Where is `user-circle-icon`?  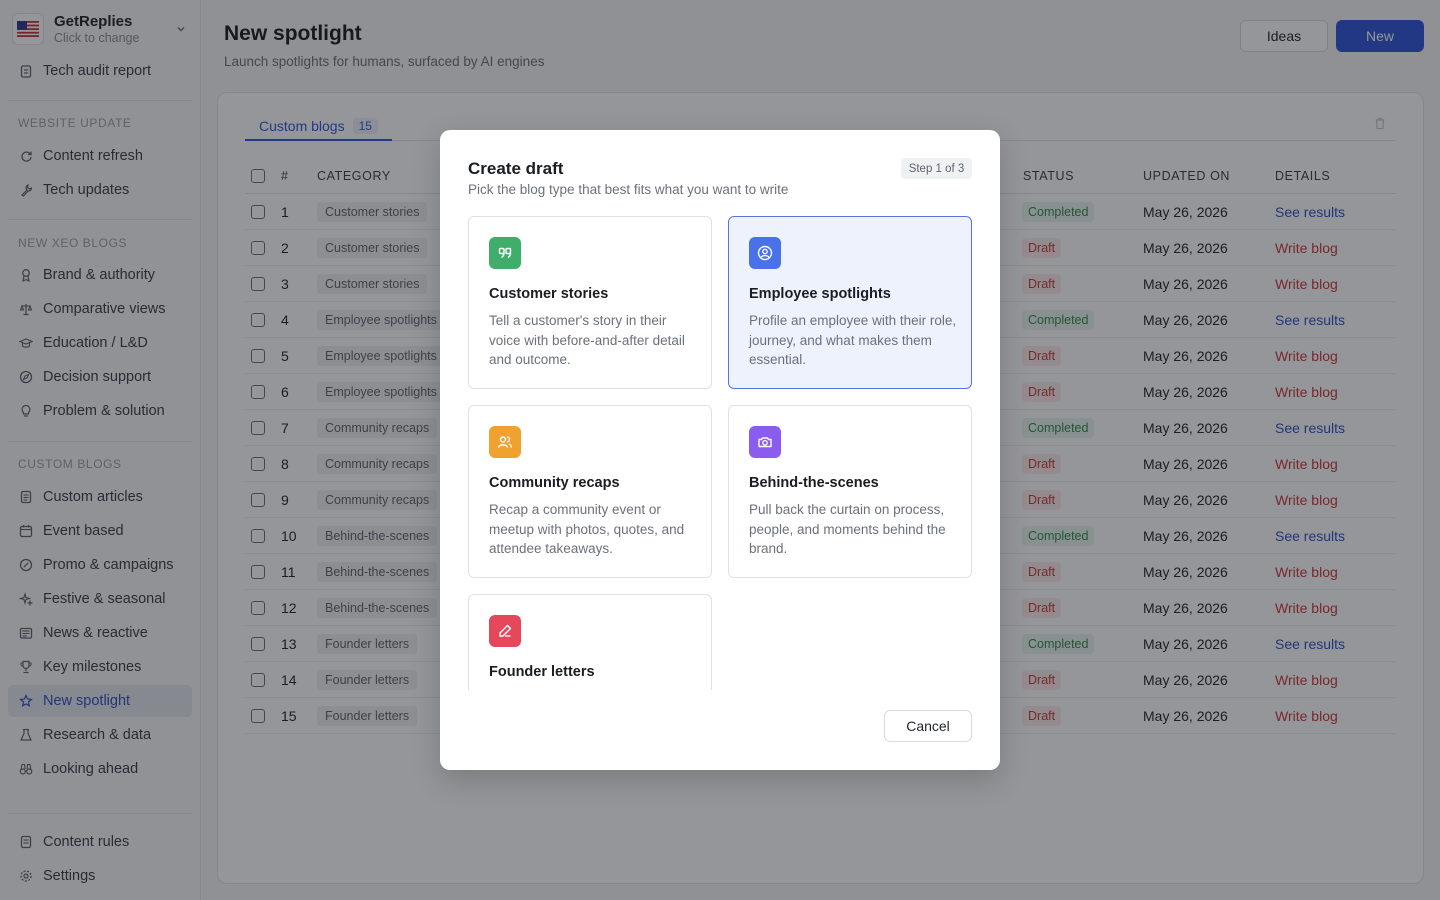
user-circle-icon is located at coordinates (765, 253).